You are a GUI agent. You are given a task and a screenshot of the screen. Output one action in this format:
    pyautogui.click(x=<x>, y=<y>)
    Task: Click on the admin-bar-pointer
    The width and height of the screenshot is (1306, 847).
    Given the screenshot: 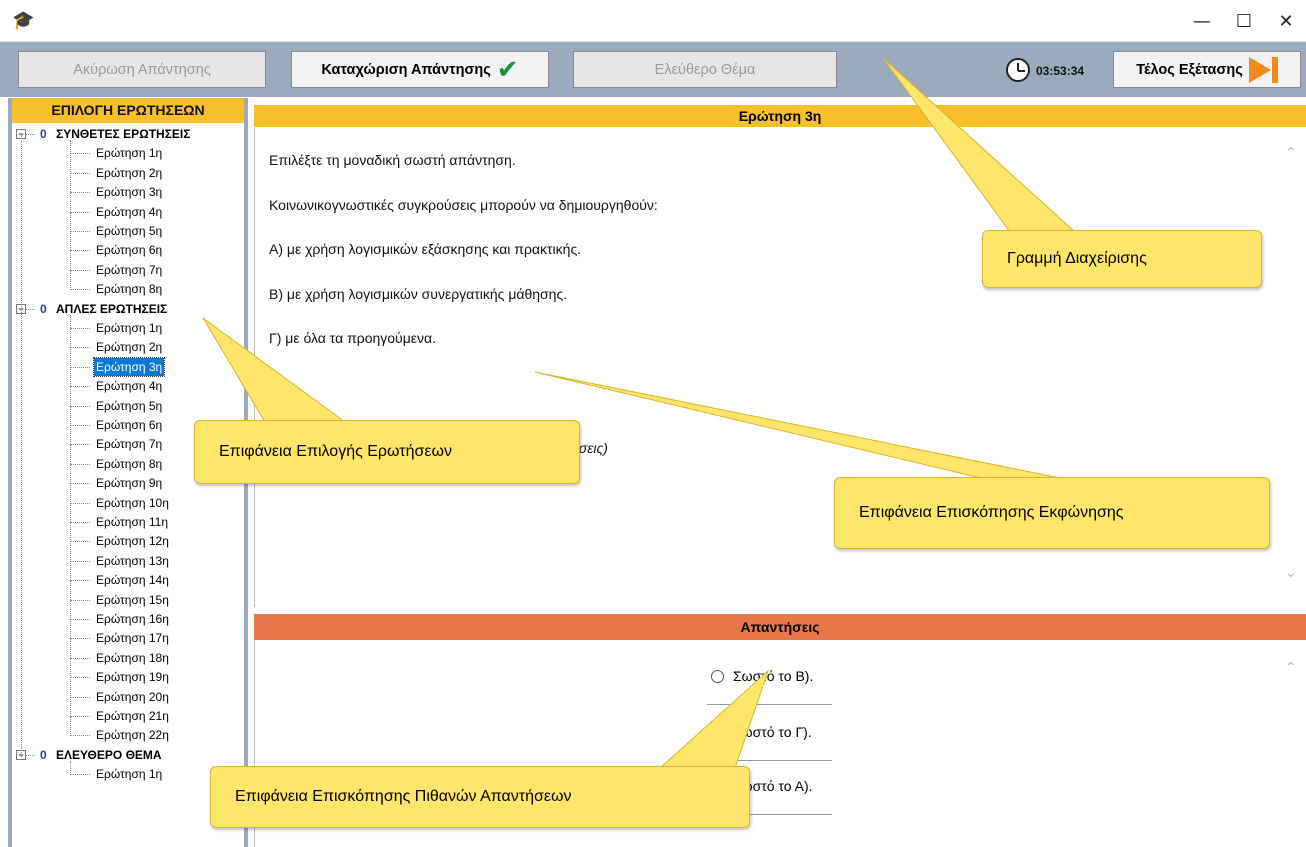 What is the action you would take?
    pyautogui.click(x=979, y=145)
    